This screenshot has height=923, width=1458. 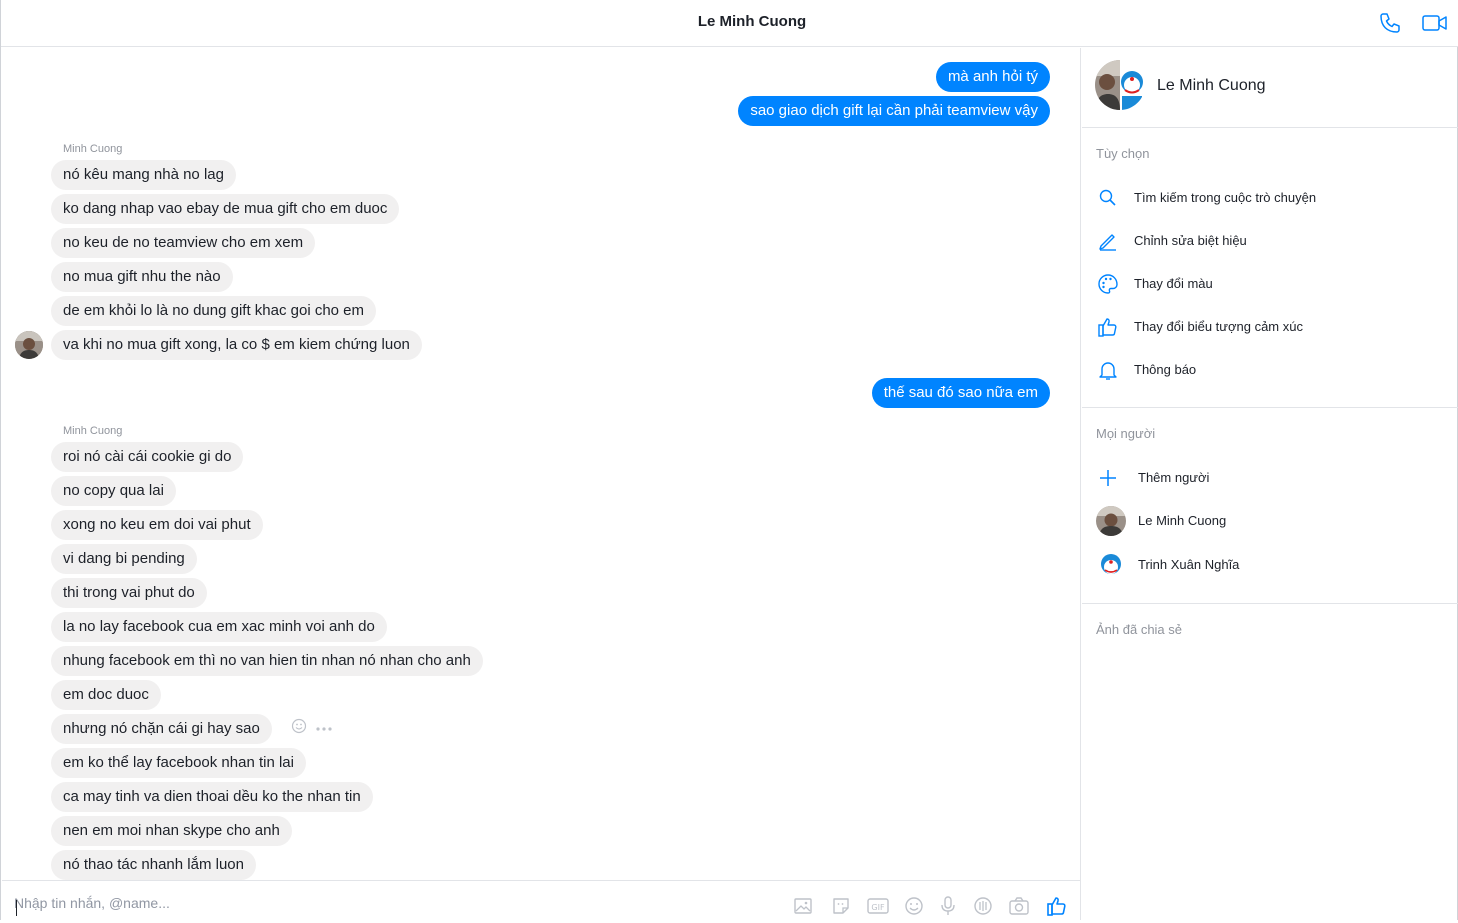 I want to click on message-actions, so click(x=312, y=727).